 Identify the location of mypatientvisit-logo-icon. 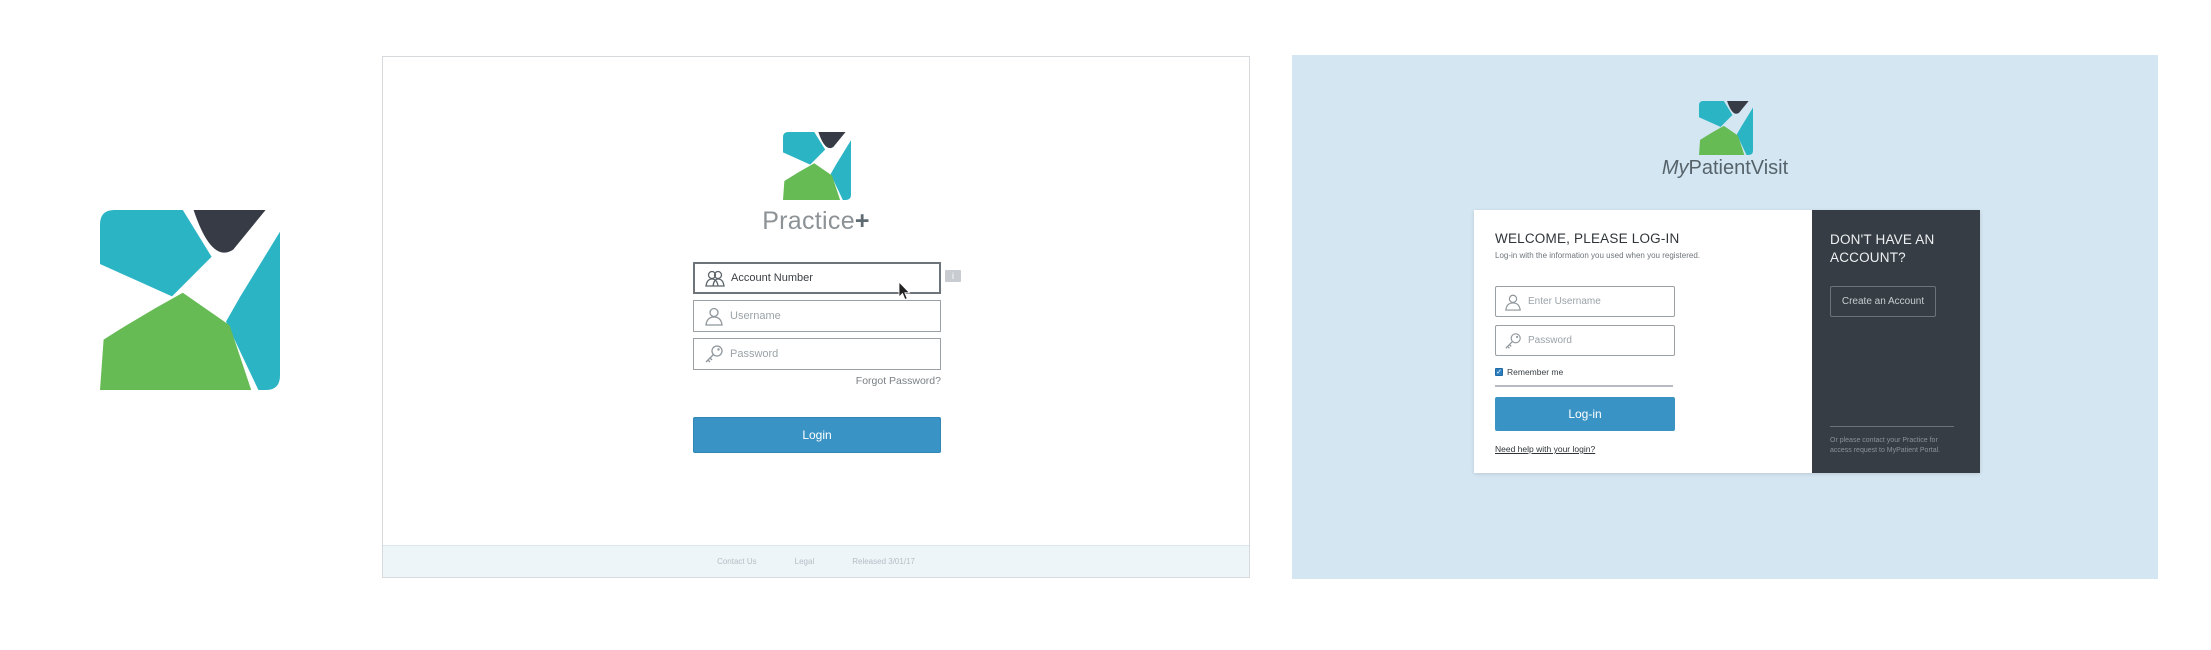
(1726, 128).